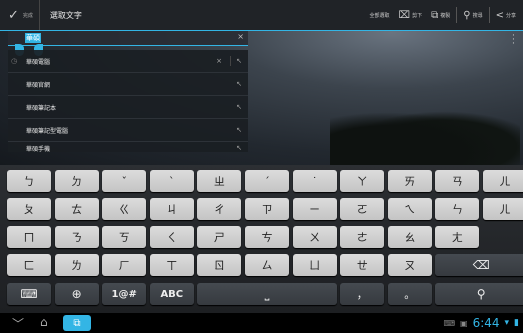  What do you see at coordinates (77, 323) in the screenshot?
I see `recent-apps-icon: ⧉` at bounding box center [77, 323].